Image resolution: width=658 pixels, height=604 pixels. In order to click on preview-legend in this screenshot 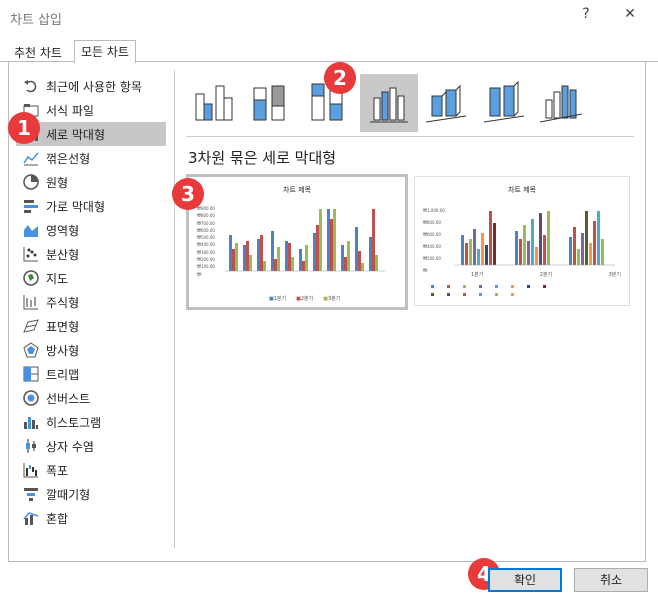, I will do `click(488, 290)`.